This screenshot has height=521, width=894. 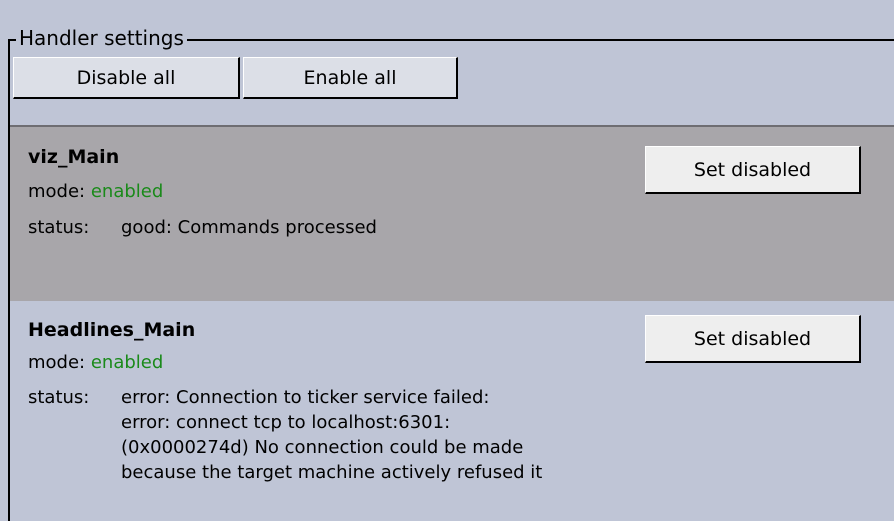 I want to click on status-line: error: connect tcp to localhost:6301:, so click(x=286, y=422).